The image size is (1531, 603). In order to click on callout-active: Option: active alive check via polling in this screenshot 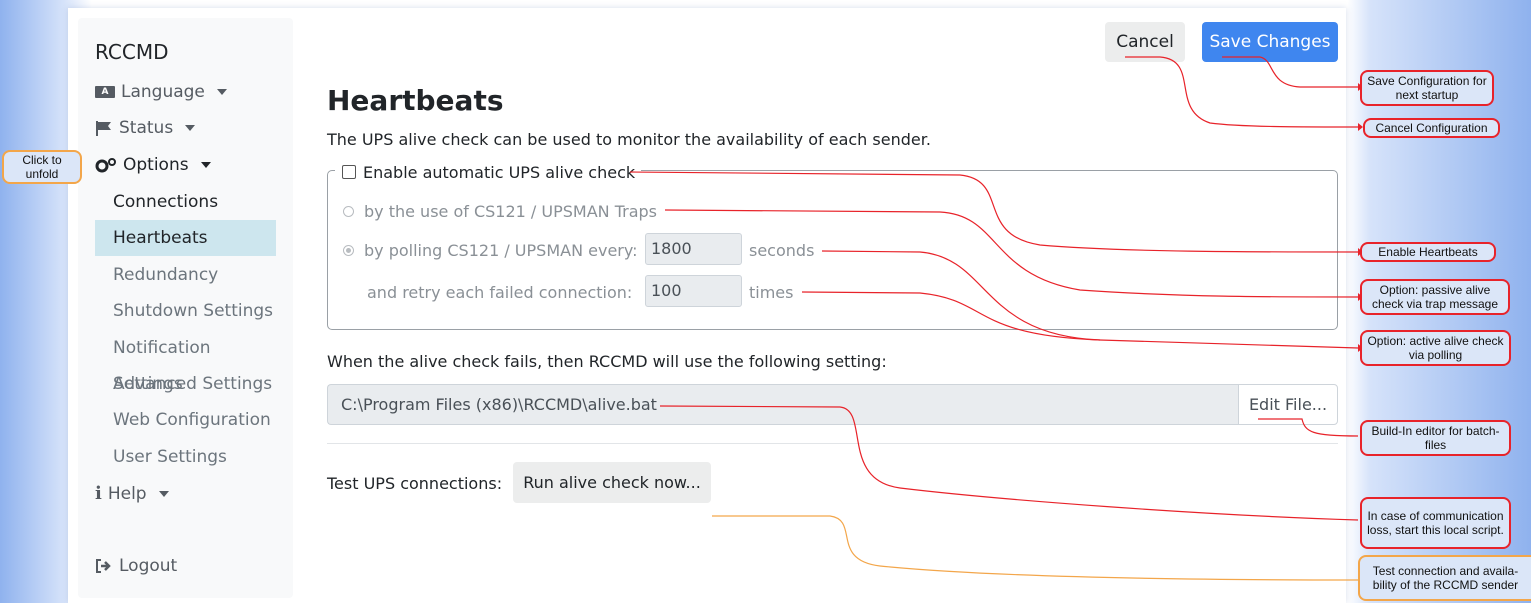, I will do `click(1435, 348)`.